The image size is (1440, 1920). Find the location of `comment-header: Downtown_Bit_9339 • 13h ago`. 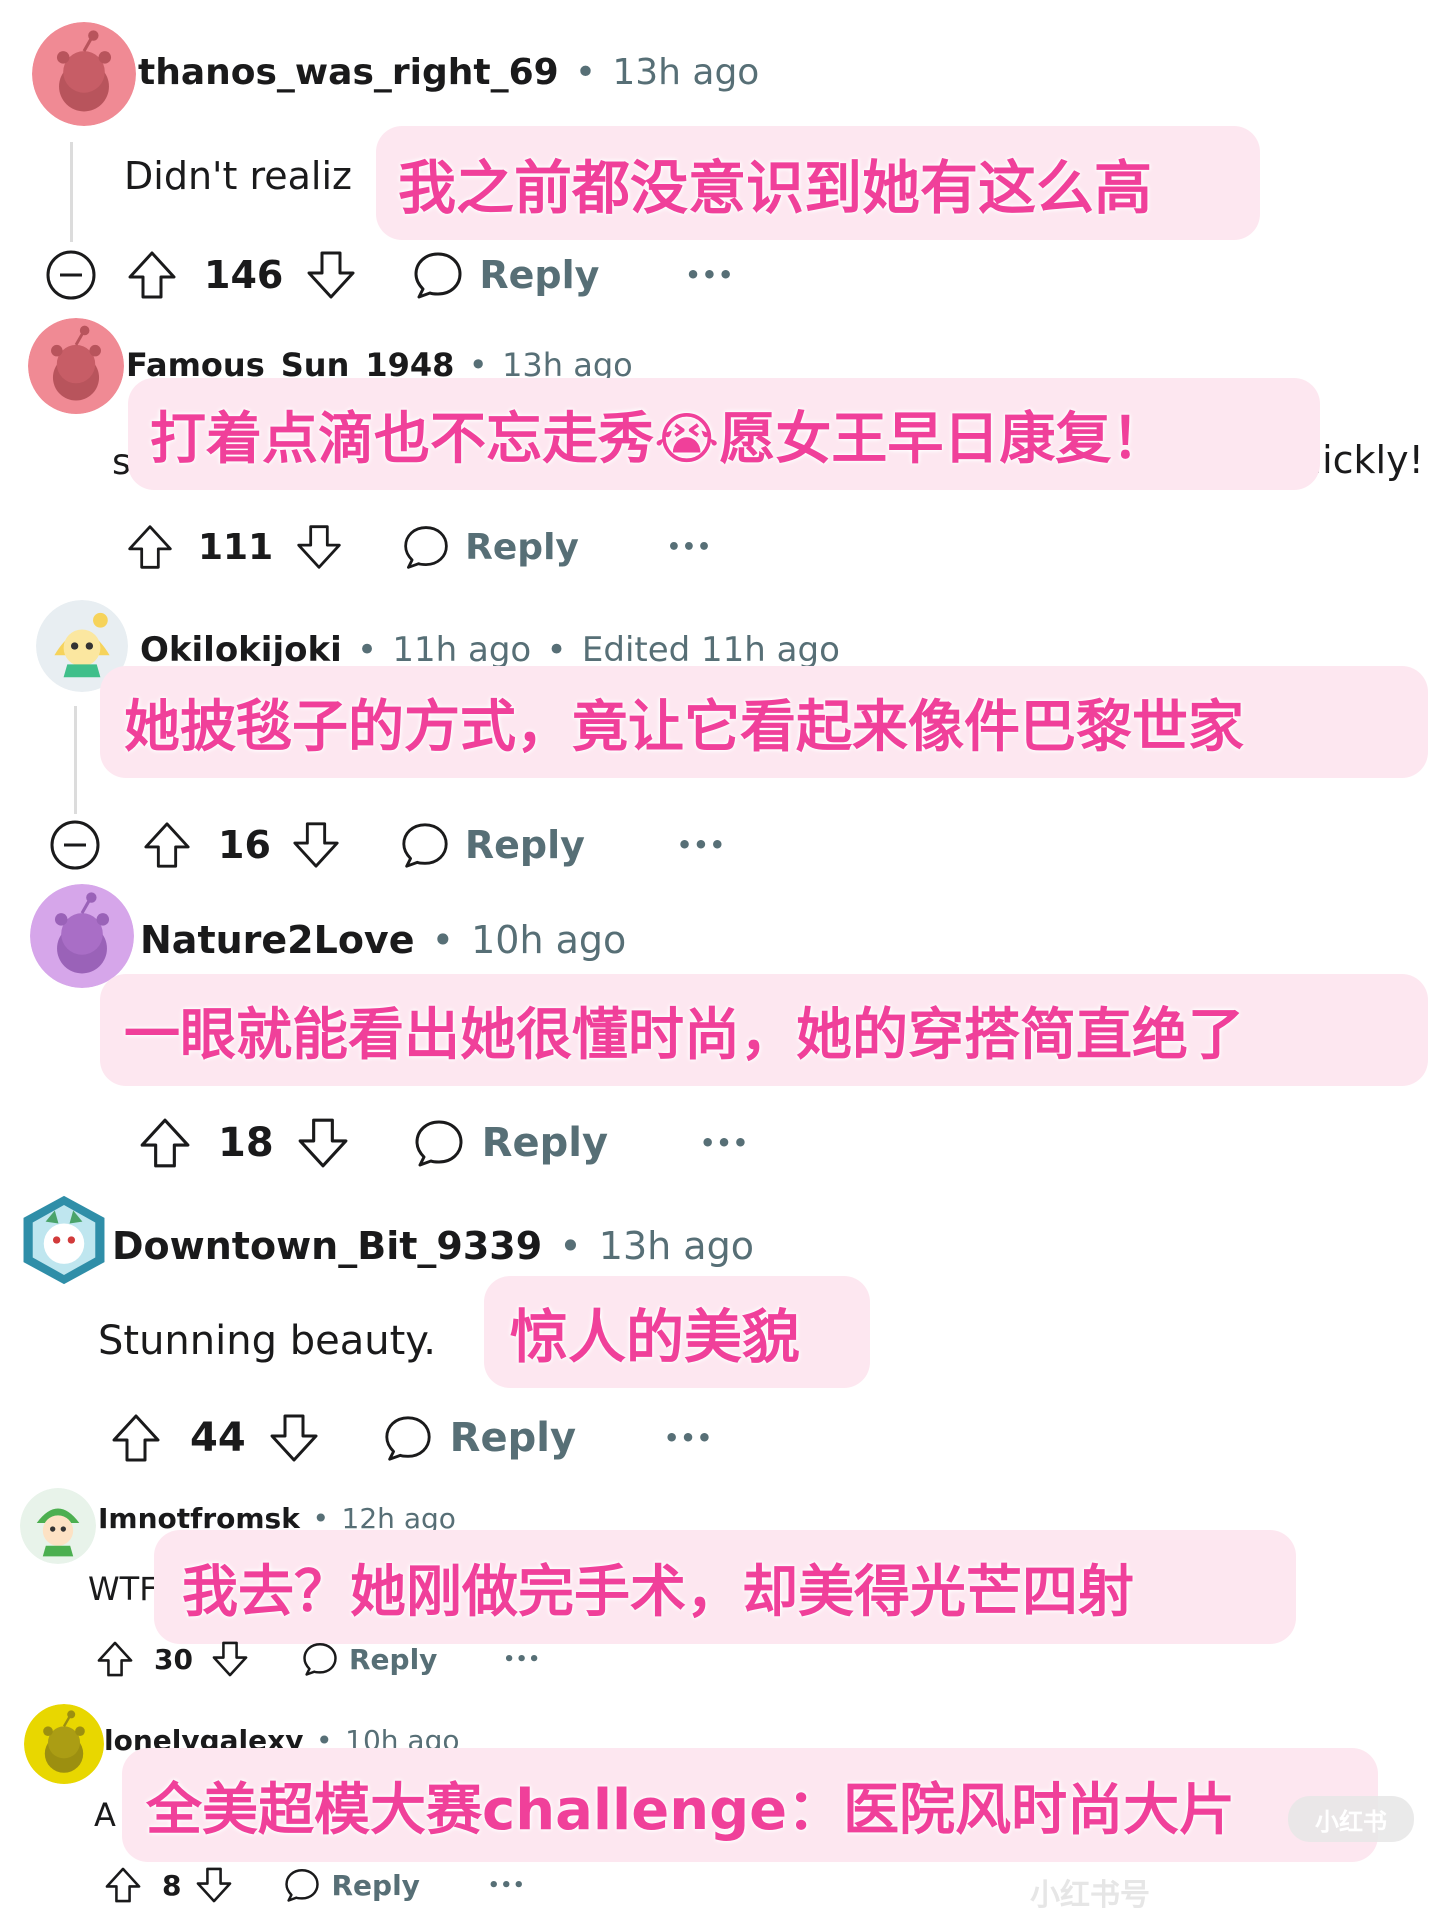

comment-header: Downtown_Bit_9339 • 13h ago is located at coordinates (433, 1246).